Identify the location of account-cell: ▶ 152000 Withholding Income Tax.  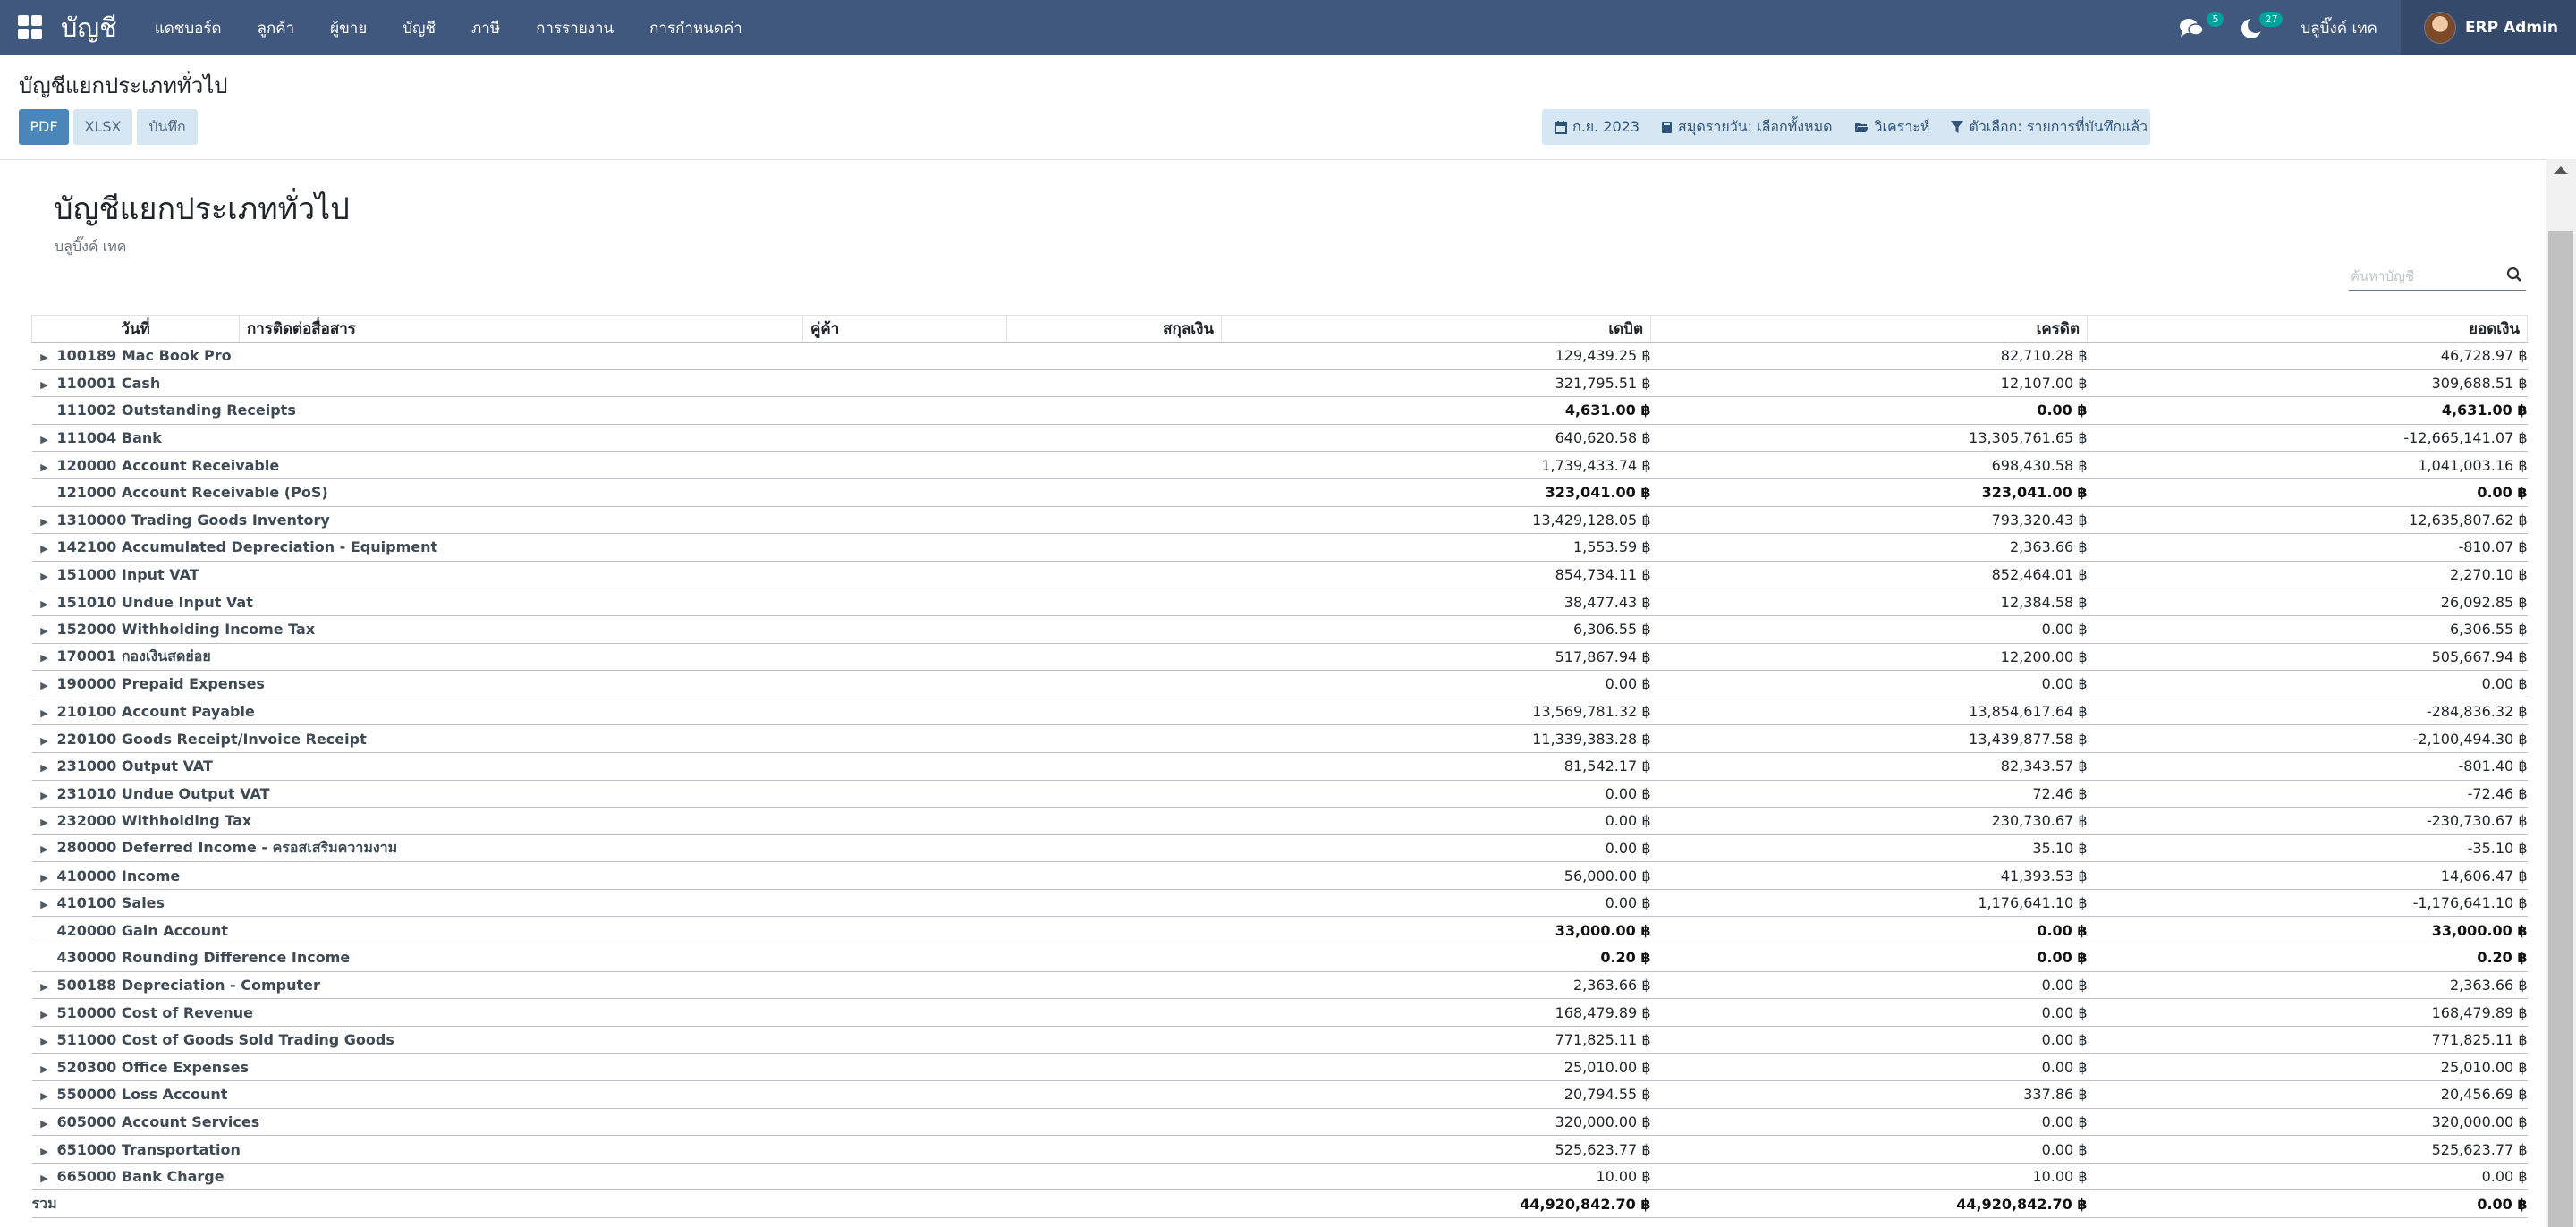
(626, 629).